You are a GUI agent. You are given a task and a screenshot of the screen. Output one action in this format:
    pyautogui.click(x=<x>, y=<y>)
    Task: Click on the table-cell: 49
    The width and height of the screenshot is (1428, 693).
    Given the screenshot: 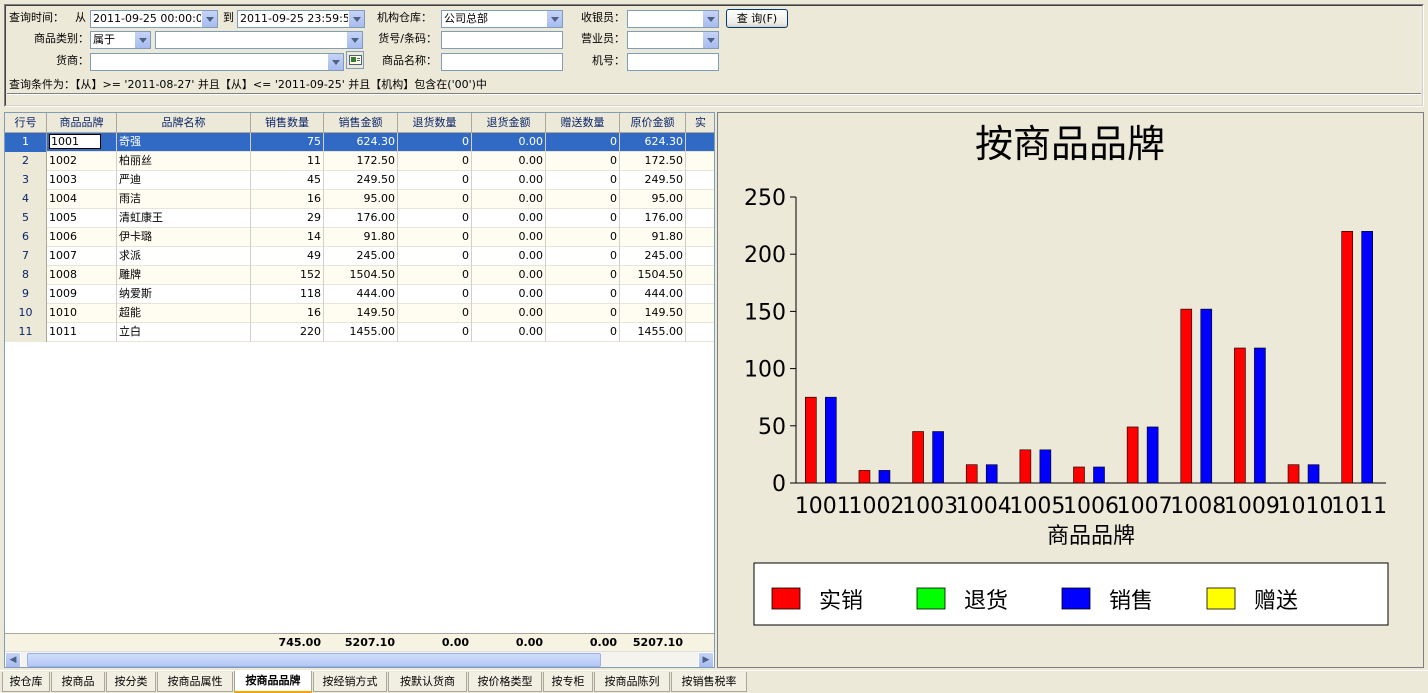 What is the action you would take?
    pyautogui.click(x=287, y=256)
    